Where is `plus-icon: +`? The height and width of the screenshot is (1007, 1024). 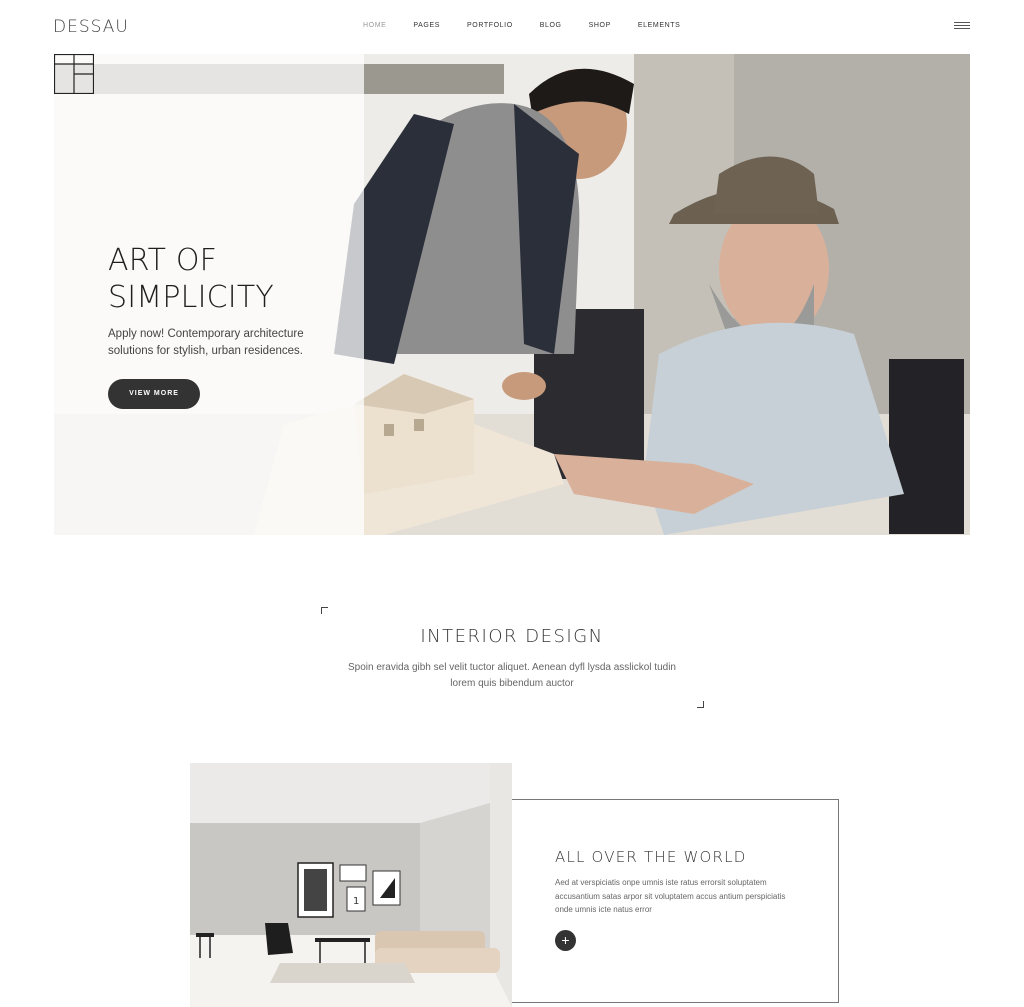 plus-icon: + is located at coordinates (565, 940).